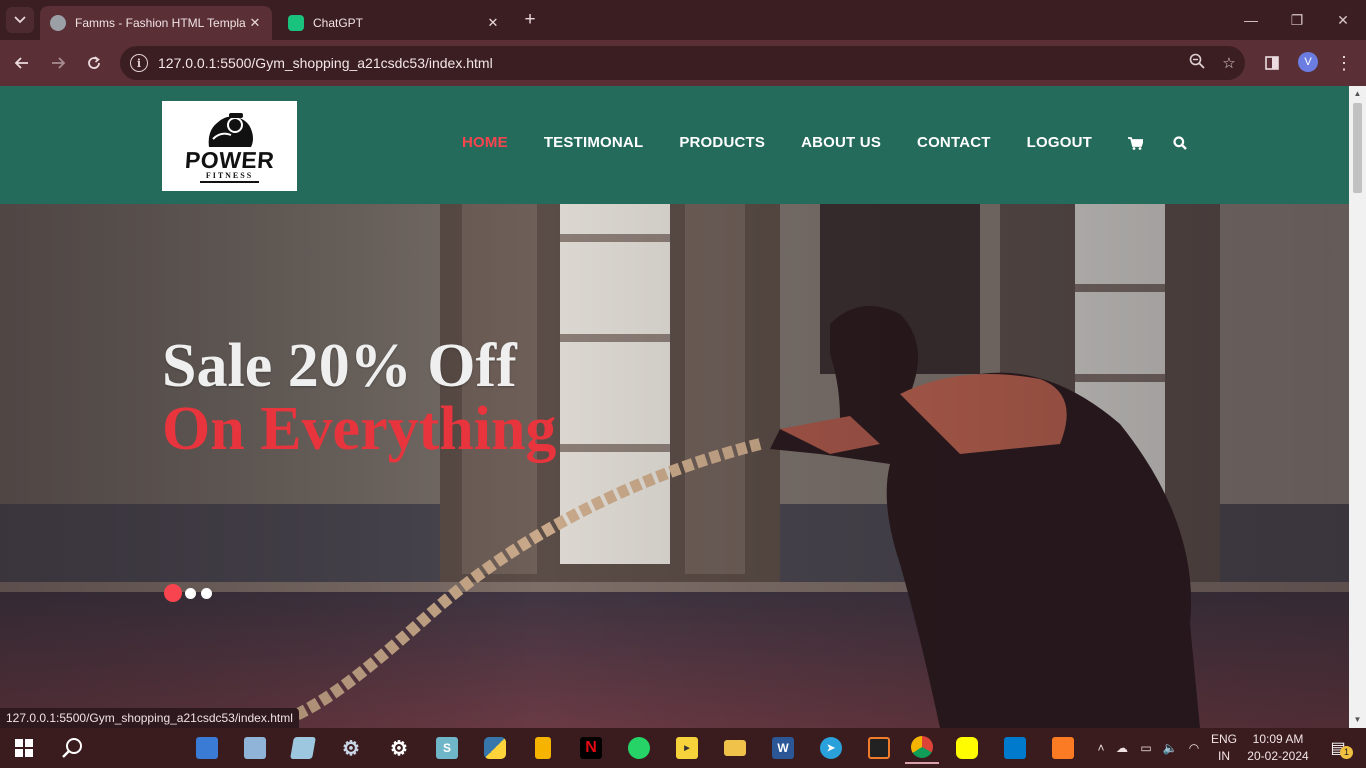 This screenshot has width=1366, height=768. Describe the element at coordinates (1357, 94) in the screenshot. I see `scroll-up-icon: ▲` at that location.